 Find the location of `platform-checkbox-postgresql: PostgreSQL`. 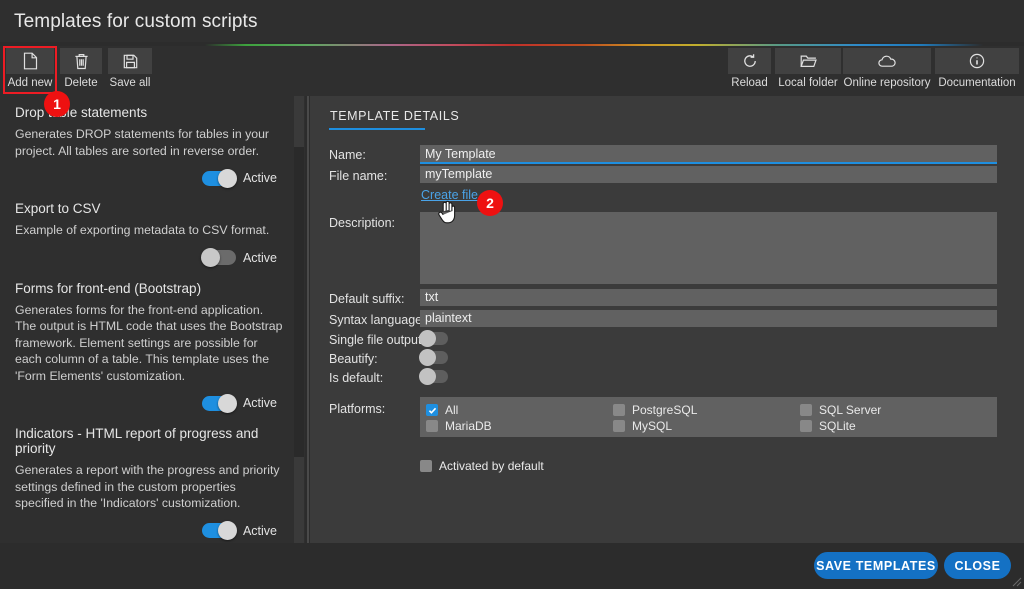

platform-checkbox-postgresql: PostgreSQL is located at coordinates (655, 410).